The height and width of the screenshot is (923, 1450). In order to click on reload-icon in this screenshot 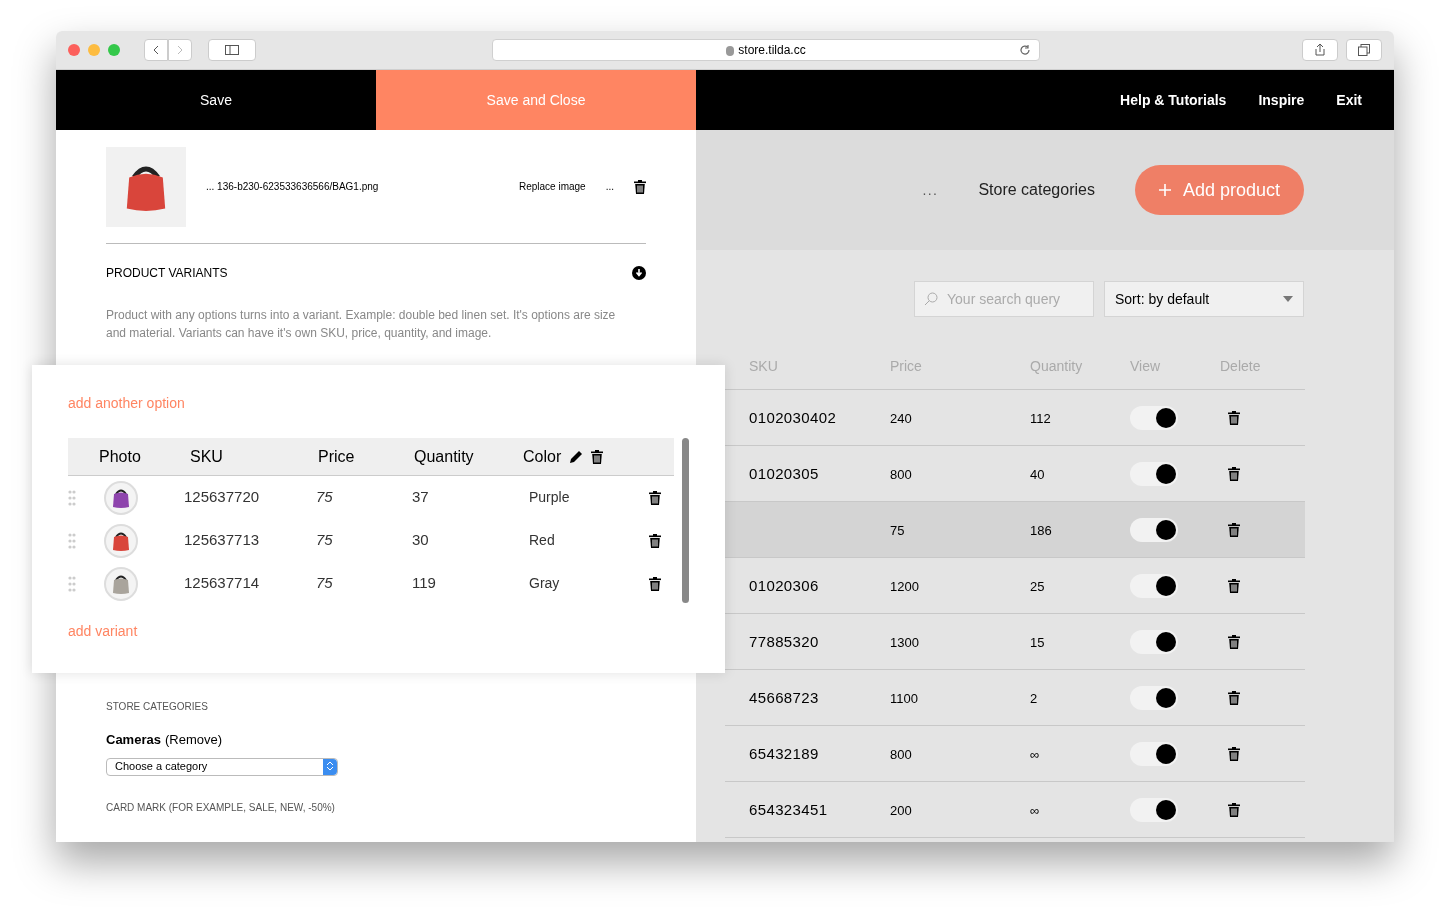, I will do `click(1025, 50)`.